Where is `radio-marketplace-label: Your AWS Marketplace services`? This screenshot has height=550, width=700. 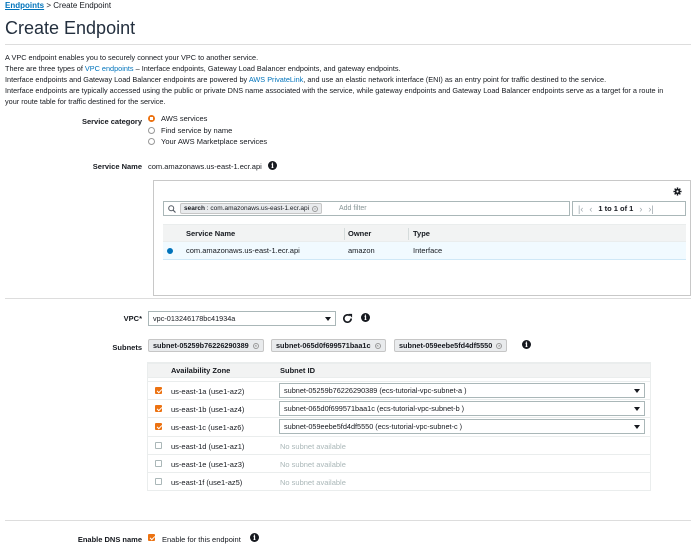
radio-marketplace-label: Your AWS Marketplace services is located at coordinates (214, 142).